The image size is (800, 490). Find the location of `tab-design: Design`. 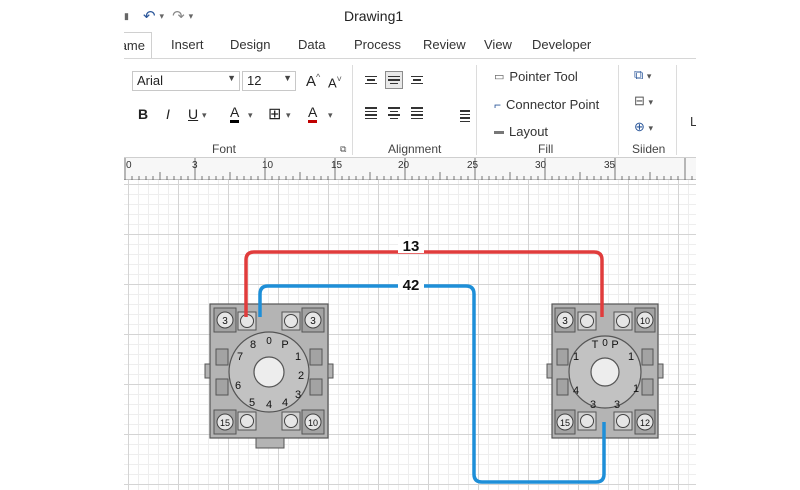

tab-design: Design is located at coordinates (250, 44).